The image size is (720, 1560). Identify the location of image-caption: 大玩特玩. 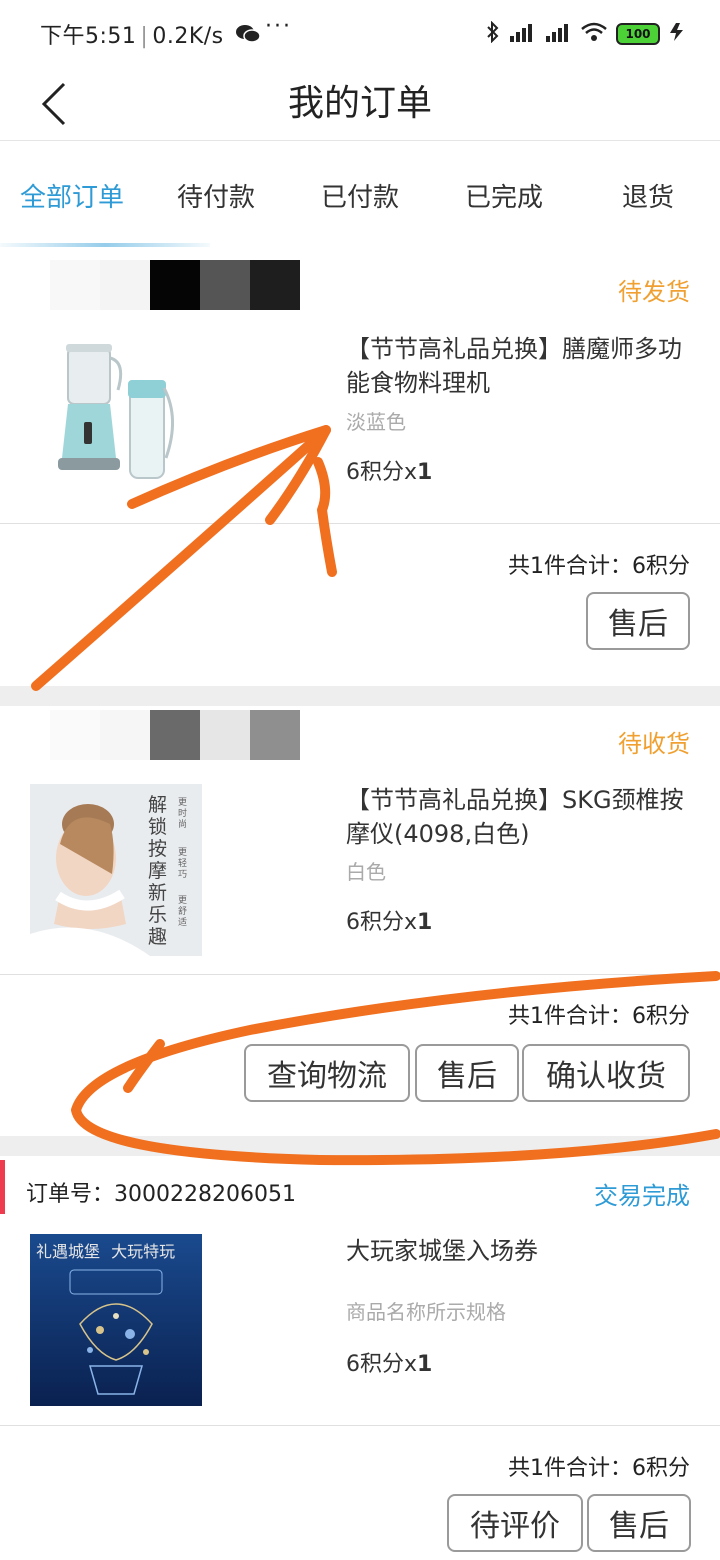
(143, 1251).